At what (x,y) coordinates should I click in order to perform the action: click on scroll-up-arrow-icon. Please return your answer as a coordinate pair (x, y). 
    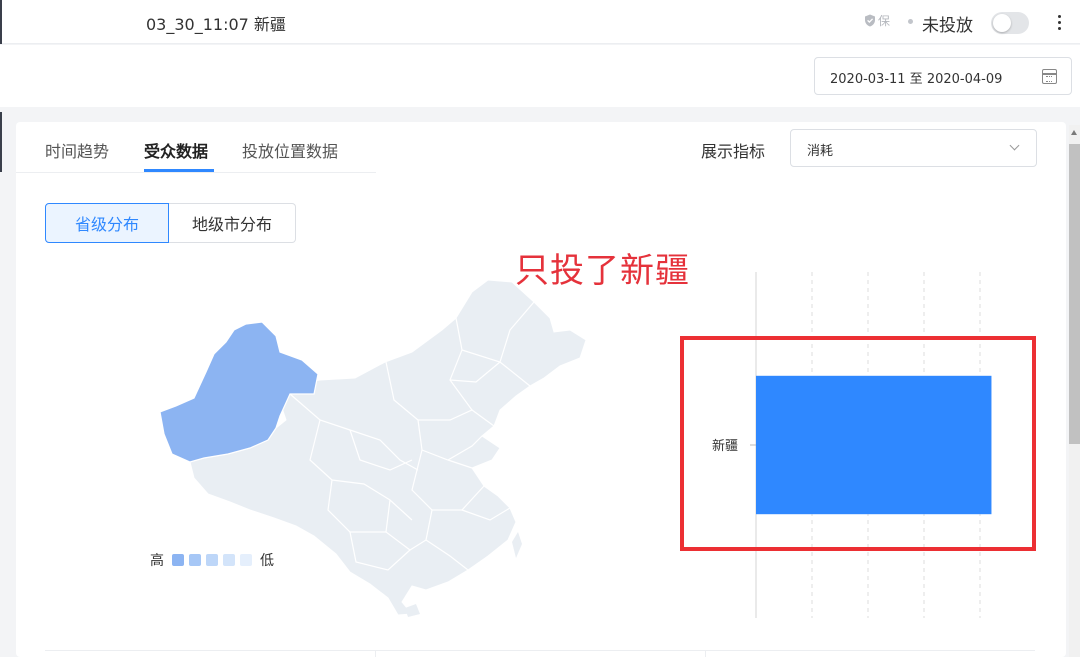
    Looking at the image, I should click on (1074, 132).